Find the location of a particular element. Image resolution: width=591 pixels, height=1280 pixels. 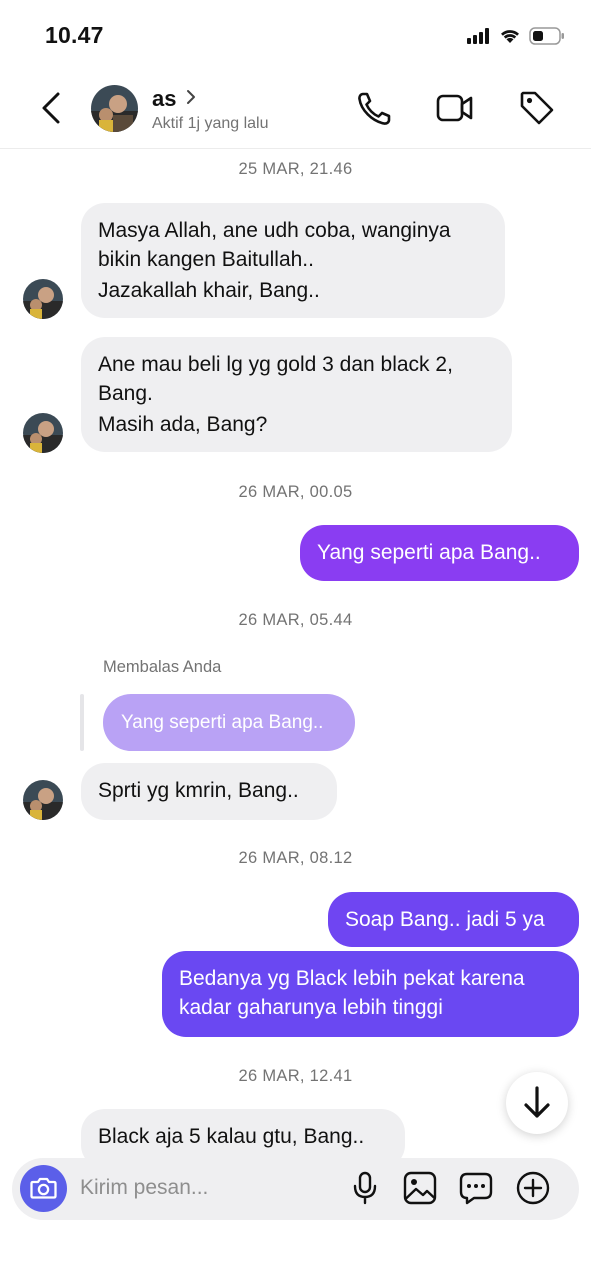

contact-status: Aktif 1j yang lalu is located at coordinates (210, 123).